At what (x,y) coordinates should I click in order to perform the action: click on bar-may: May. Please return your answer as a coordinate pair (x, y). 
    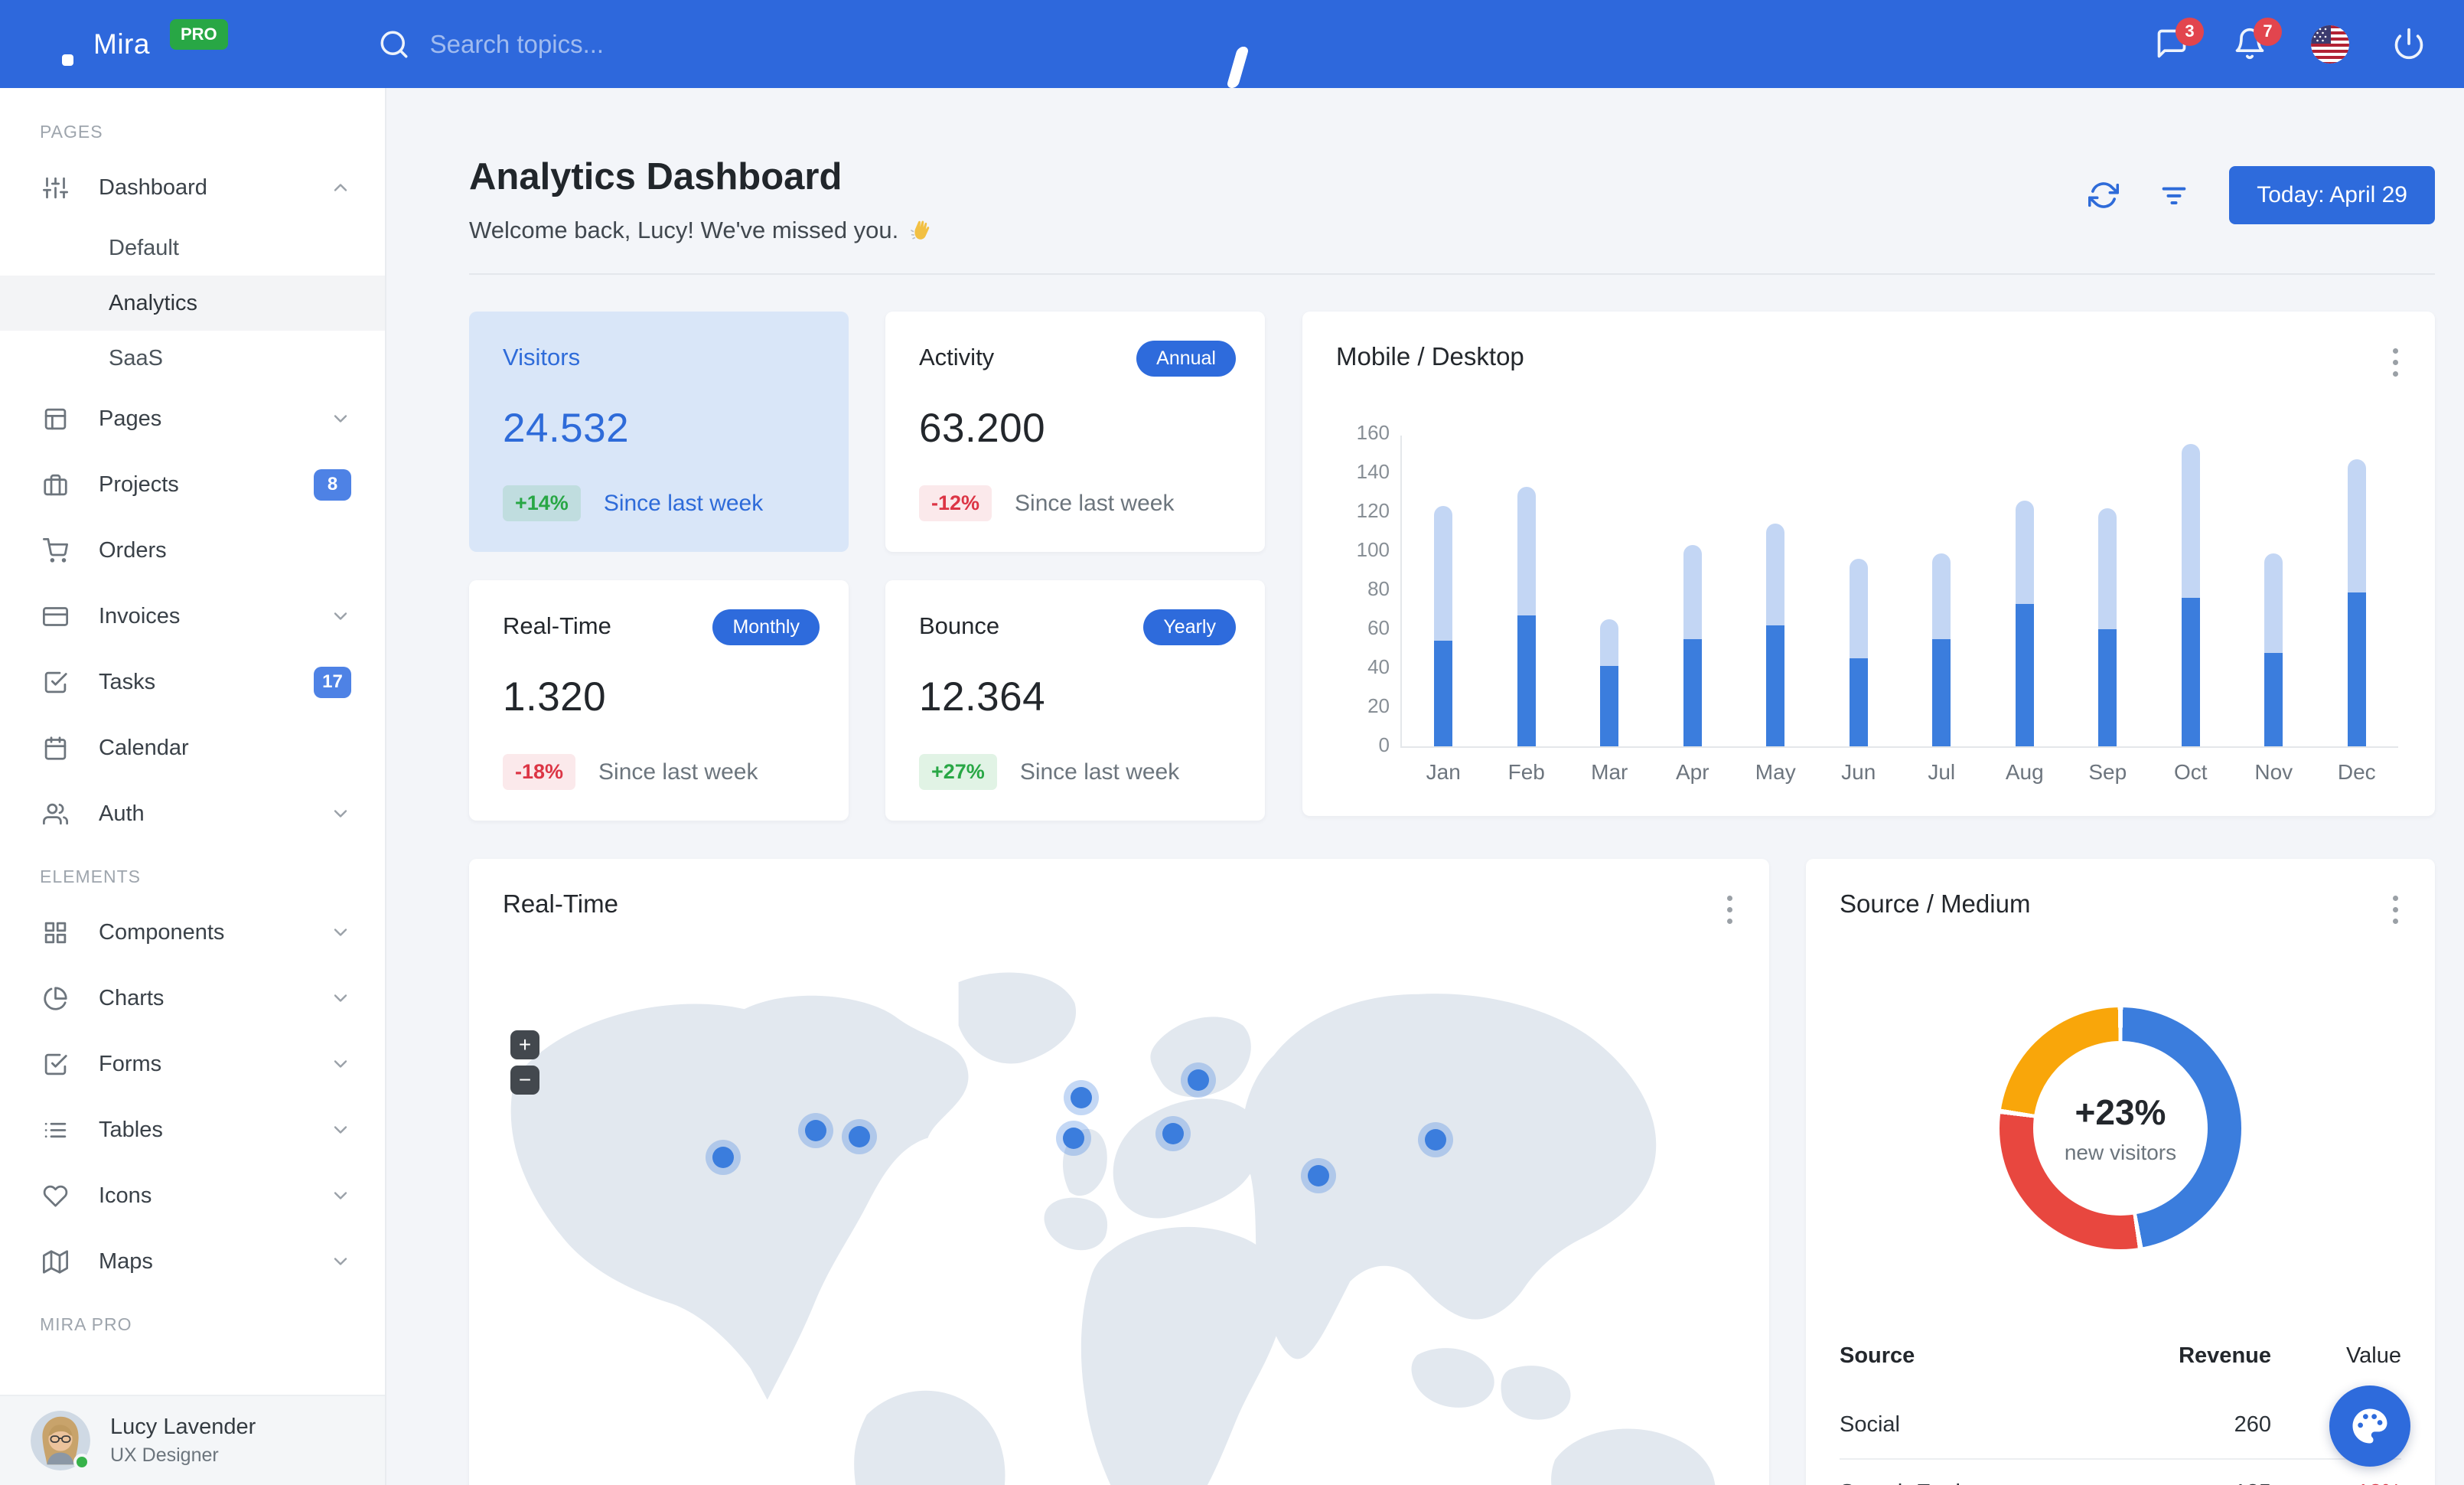
    Looking at the image, I should click on (1776, 610).